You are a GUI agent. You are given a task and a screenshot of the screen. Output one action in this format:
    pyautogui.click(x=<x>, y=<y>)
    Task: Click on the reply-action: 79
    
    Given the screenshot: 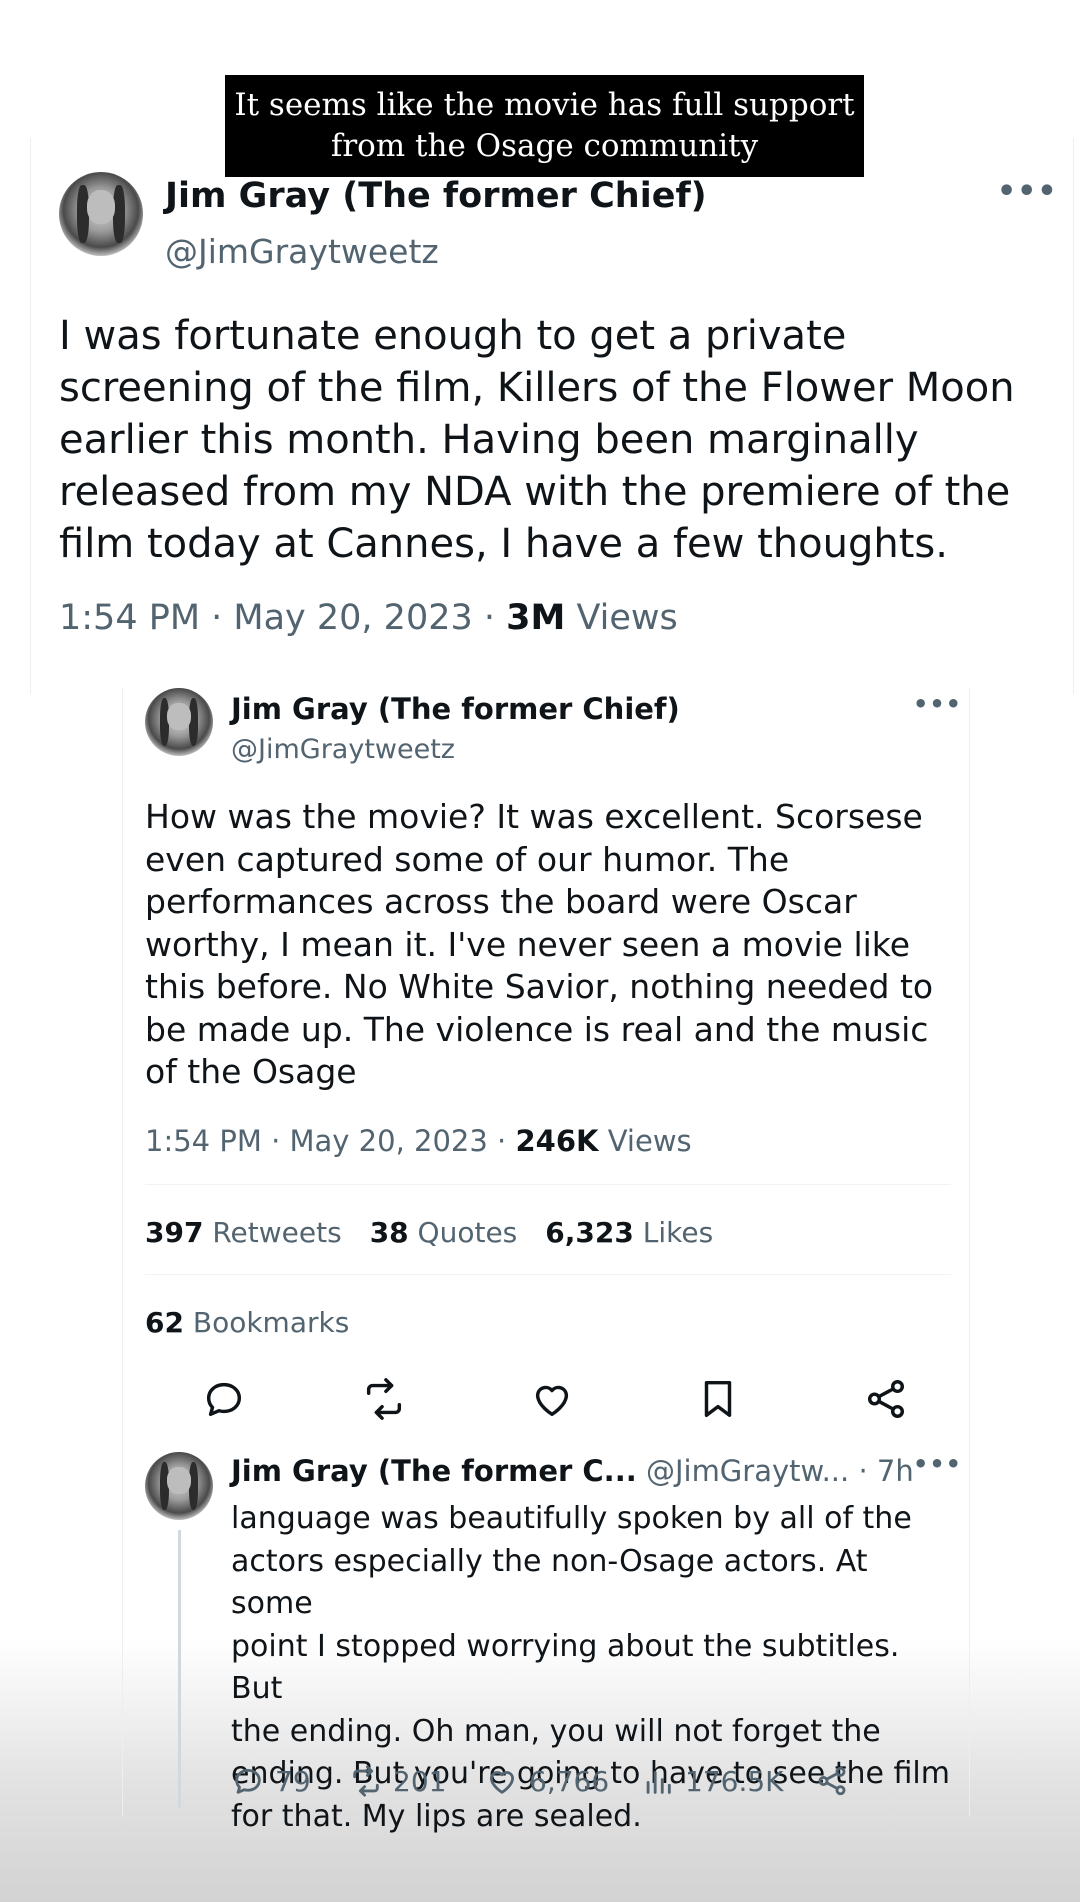 What is the action you would take?
    pyautogui.click(x=271, y=1781)
    